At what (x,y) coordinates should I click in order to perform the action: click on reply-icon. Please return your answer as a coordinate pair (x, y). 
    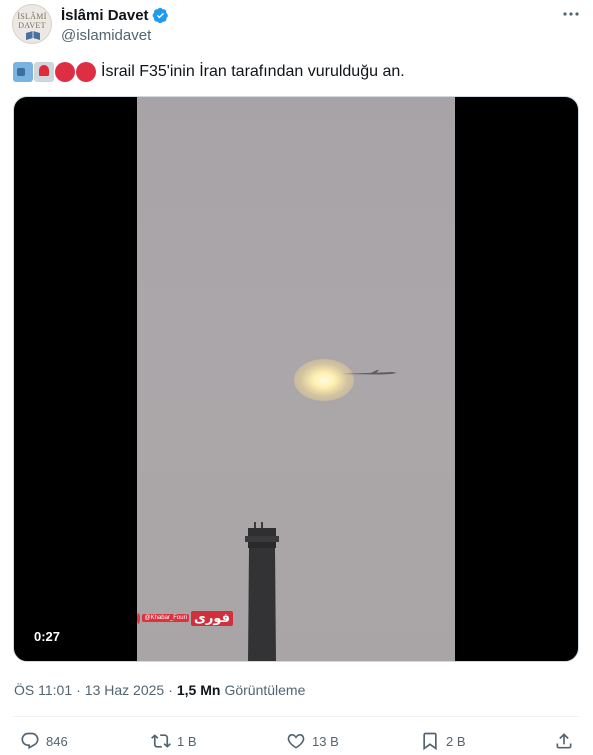
    Looking at the image, I should click on (30, 741).